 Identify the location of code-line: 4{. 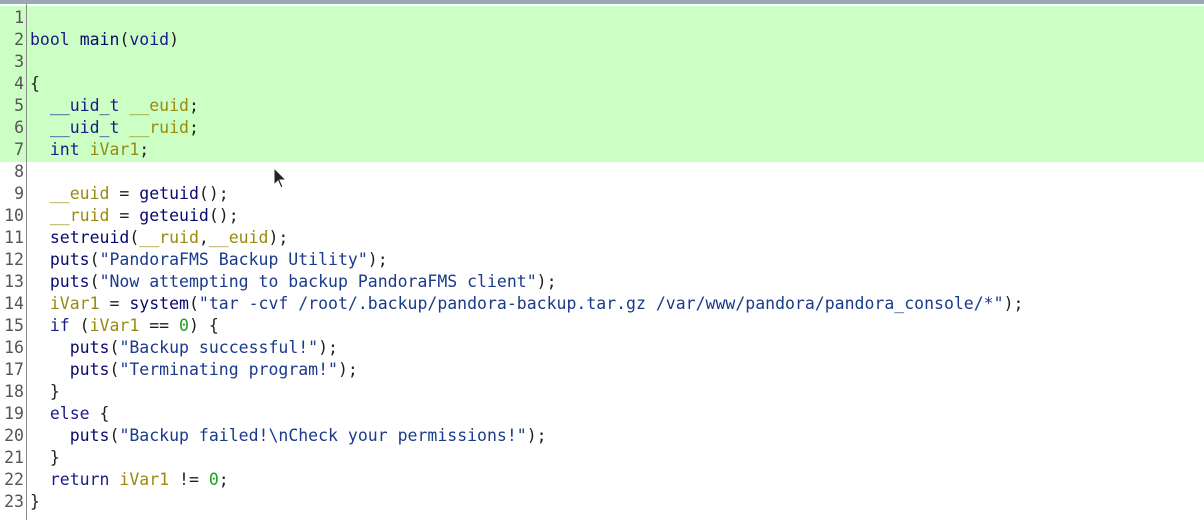
(602, 84).